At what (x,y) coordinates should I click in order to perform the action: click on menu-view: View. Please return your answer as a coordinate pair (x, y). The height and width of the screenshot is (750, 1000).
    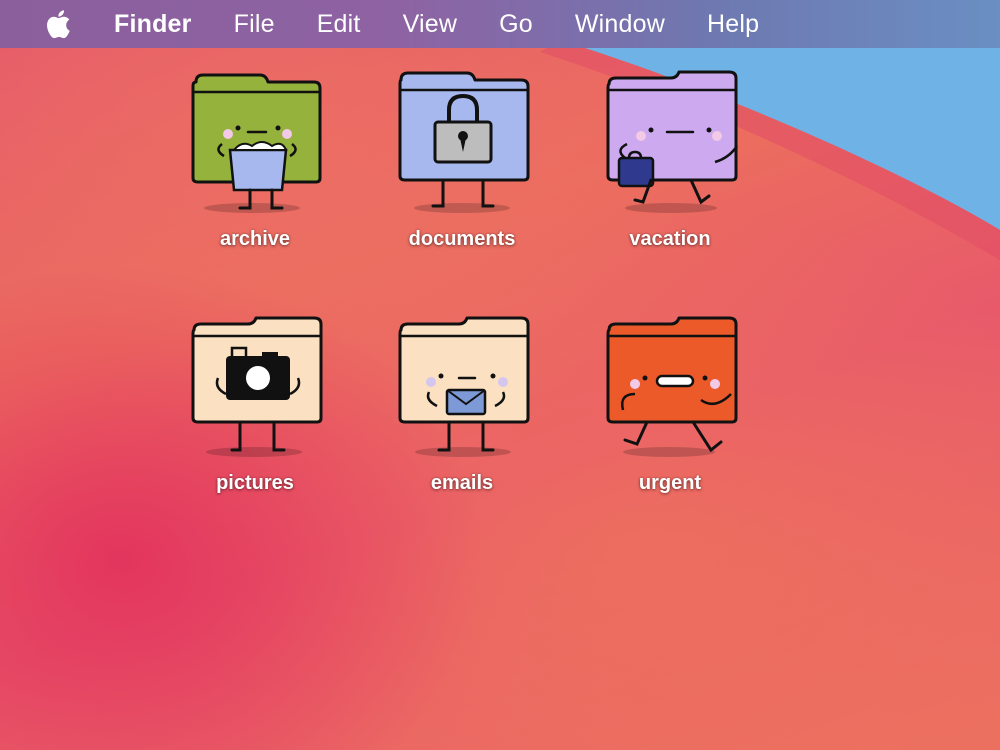
    Looking at the image, I should click on (430, 24).